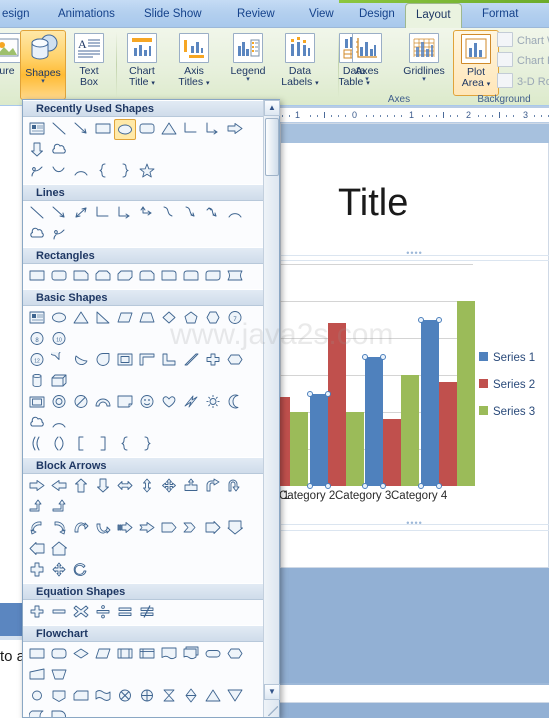  Describe the element at coordinates (507, 358) in the screenshot. I see `chart-legend-item: Series 1` at that location.